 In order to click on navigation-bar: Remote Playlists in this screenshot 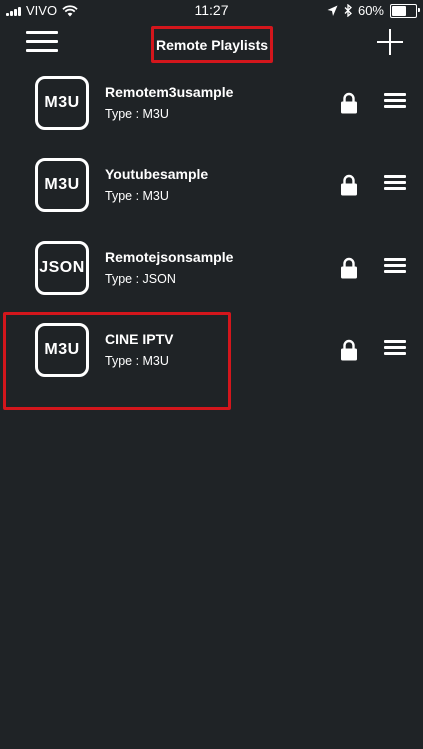, I will do `click(211, 42)`.